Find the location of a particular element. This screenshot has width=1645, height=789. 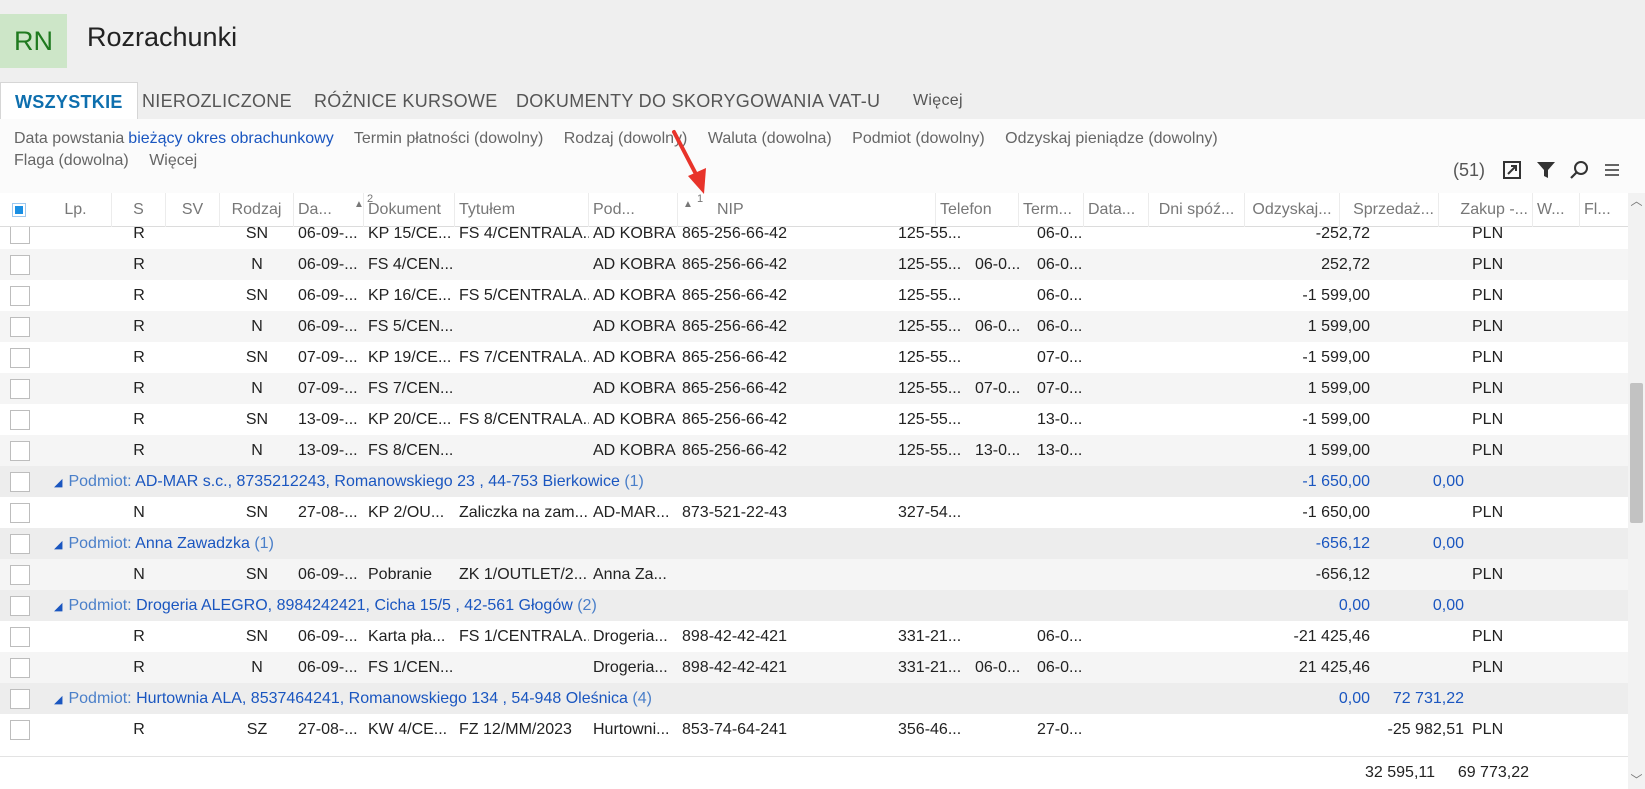

col-nip: NIP is located at coordinates (824, 210).